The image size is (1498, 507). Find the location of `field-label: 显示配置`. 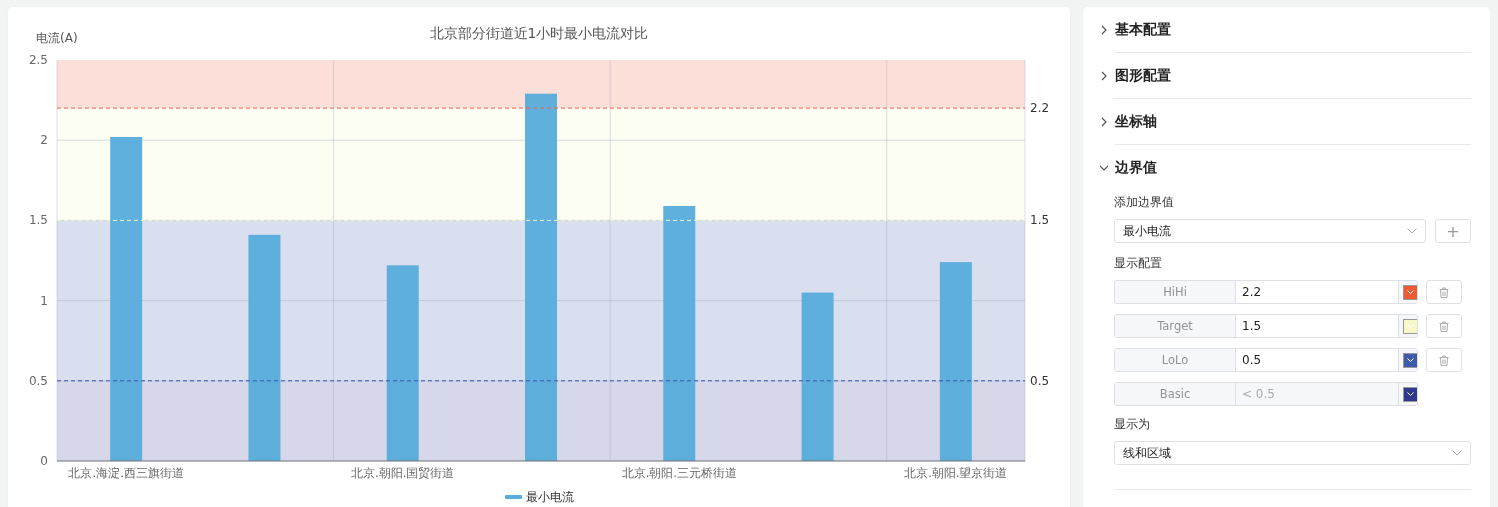

field-label: 显示配置 is located at coordinates (1138, 263).